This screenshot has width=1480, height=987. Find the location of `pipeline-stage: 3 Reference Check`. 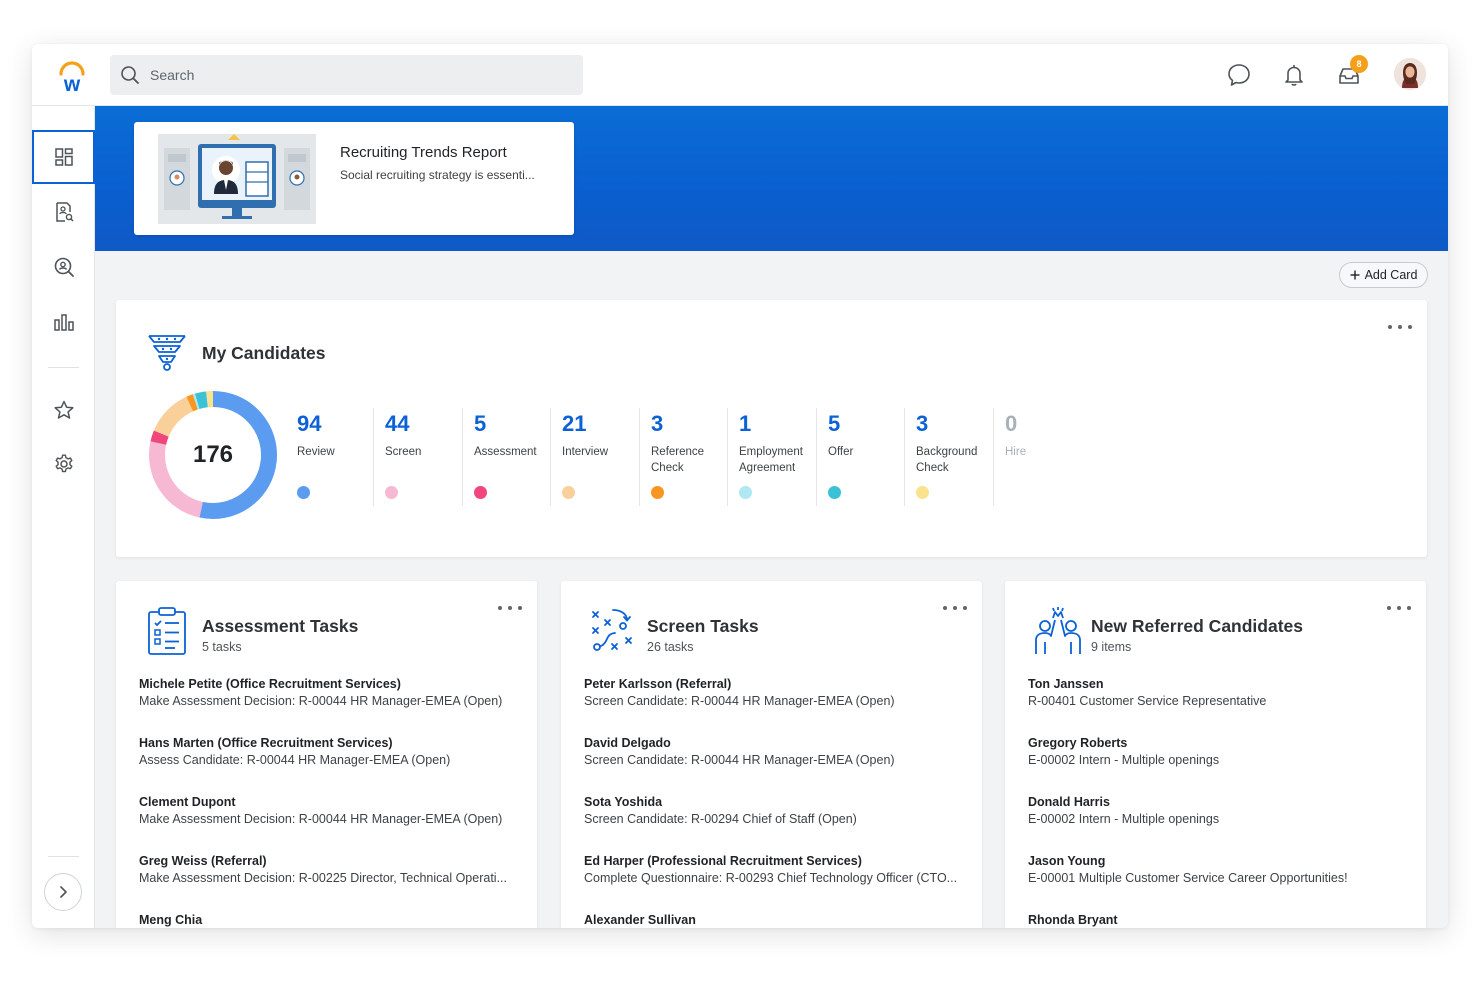

pipeline-stage: 3 Reference Check is located at coordinates (690, 457).